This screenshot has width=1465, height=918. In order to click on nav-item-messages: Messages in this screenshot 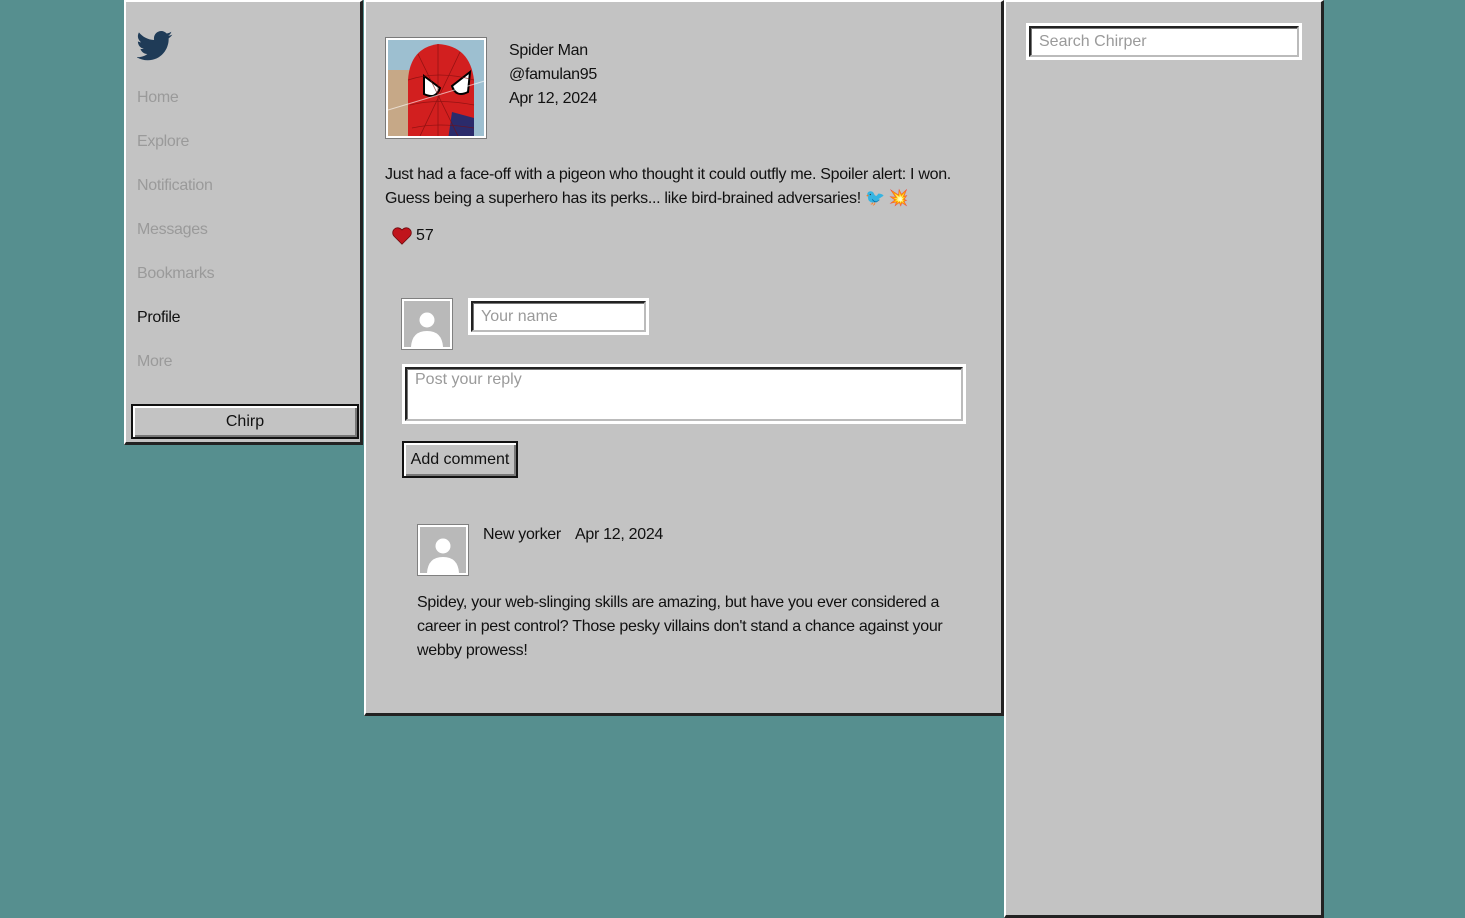, I will do `click(172, 230)`.